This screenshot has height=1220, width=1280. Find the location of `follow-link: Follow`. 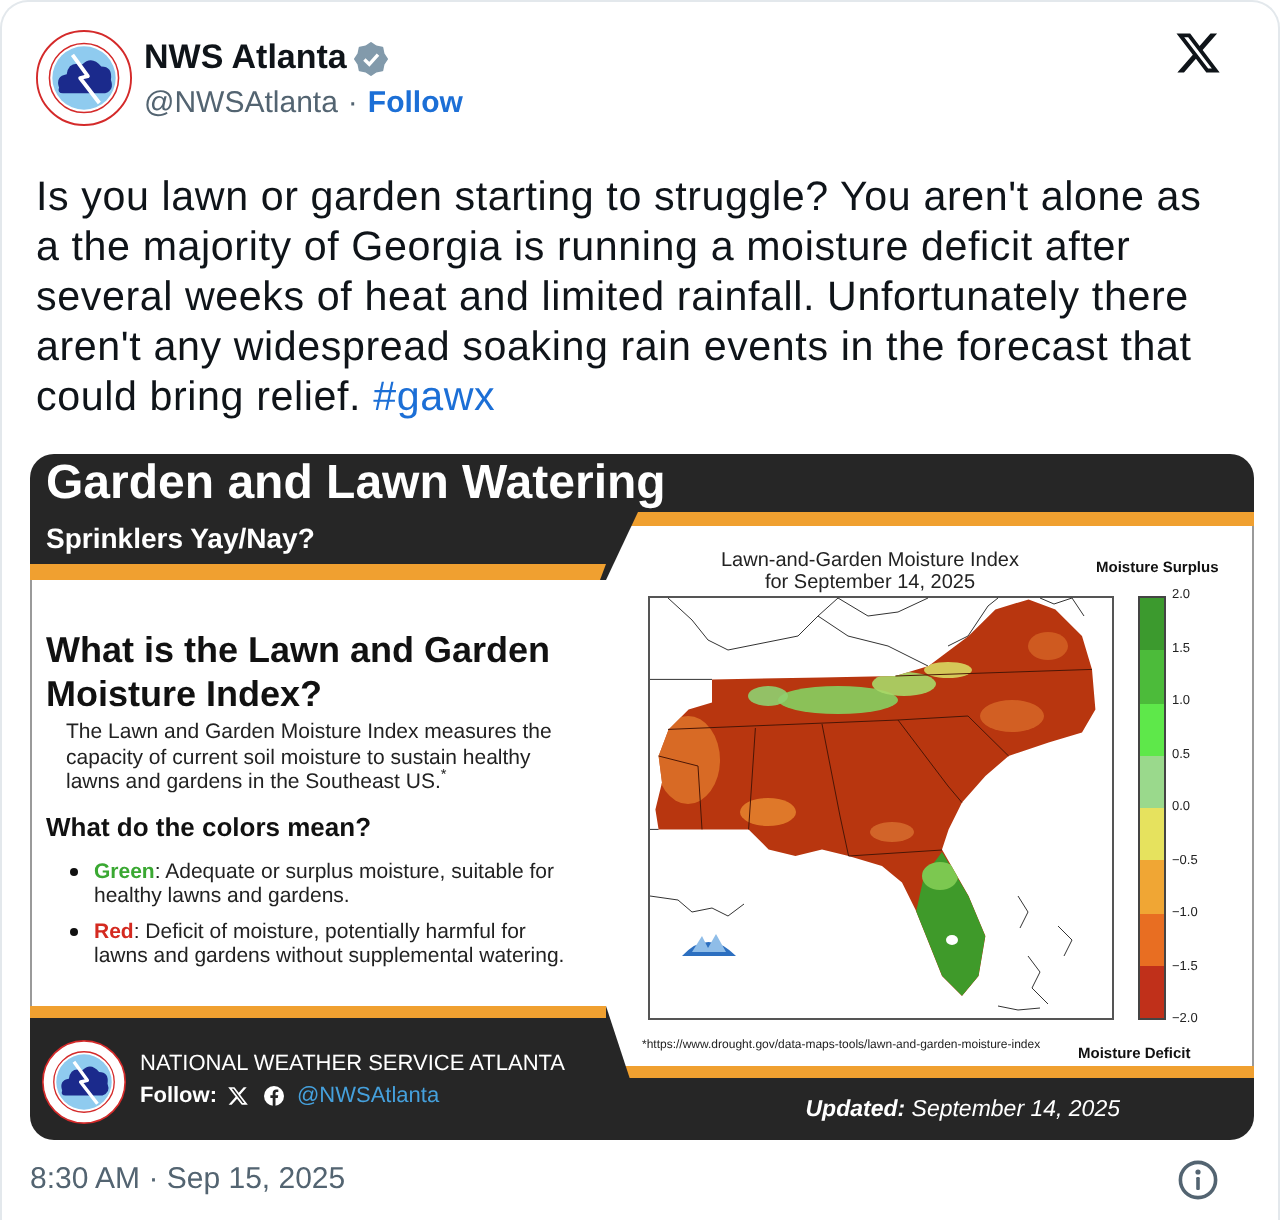

follow-link: Follow is located at coordinates (415, 102).